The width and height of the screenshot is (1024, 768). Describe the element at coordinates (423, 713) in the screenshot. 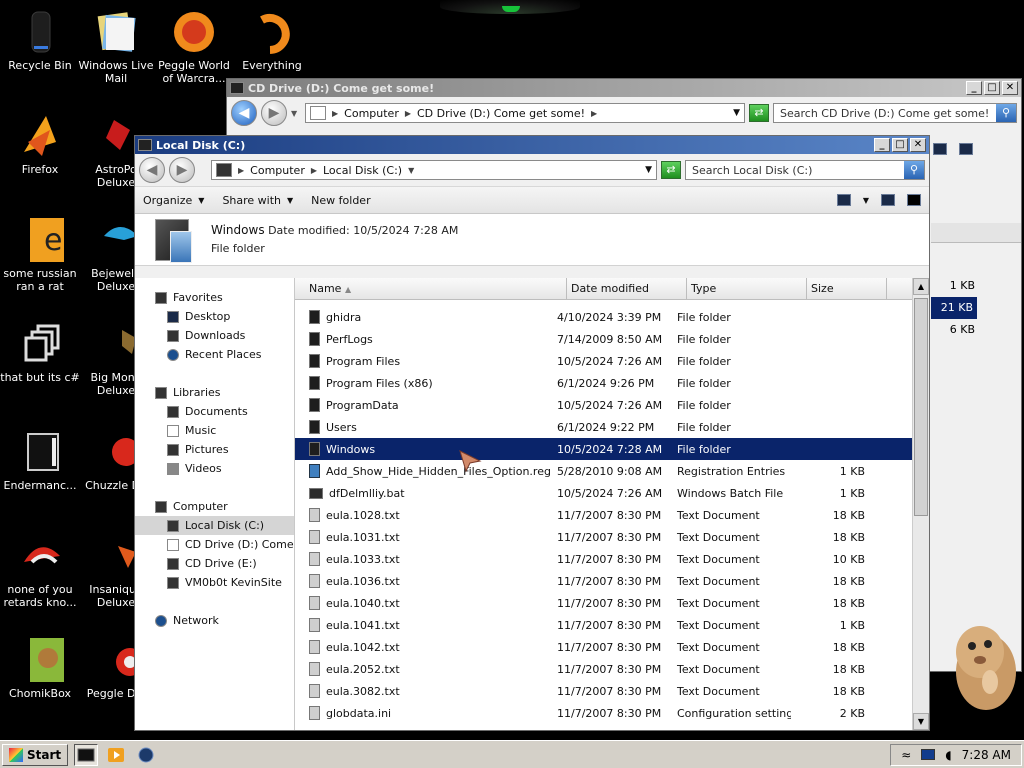

I see `file-name: globdata.ini` at that location.